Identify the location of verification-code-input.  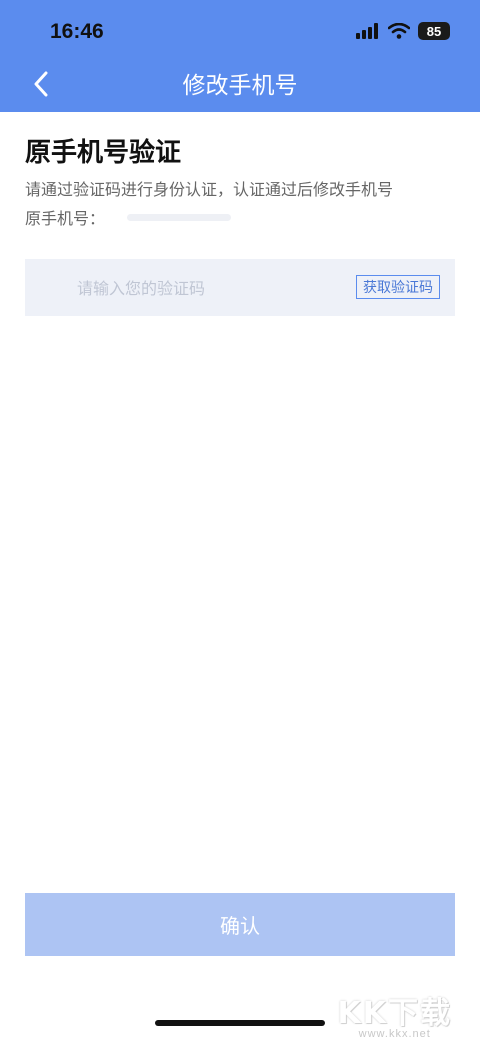
(197, 288).